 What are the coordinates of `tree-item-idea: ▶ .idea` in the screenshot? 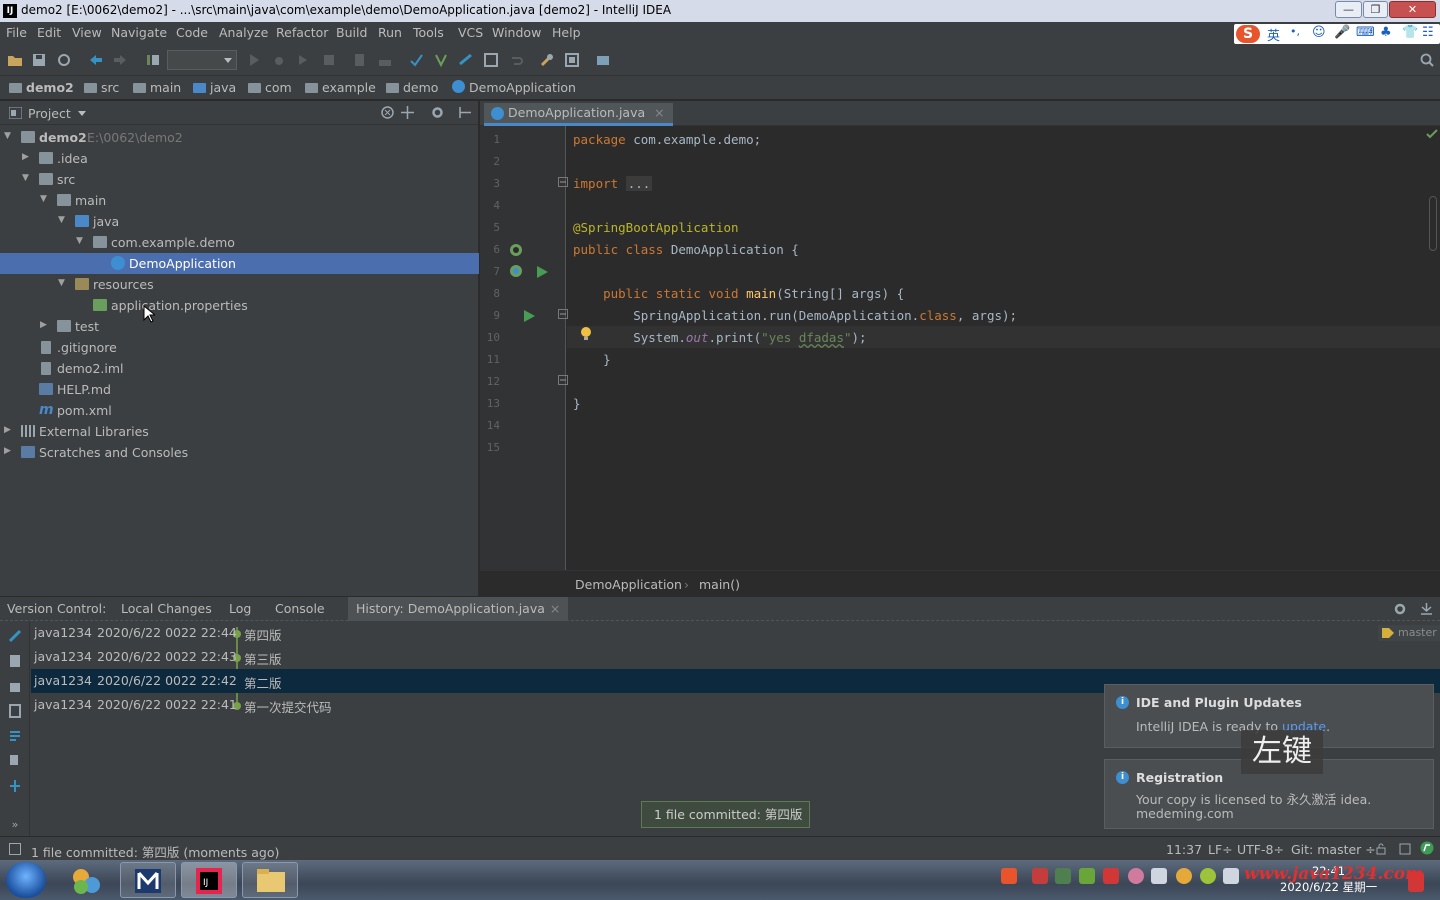 It's located at (239, 158).